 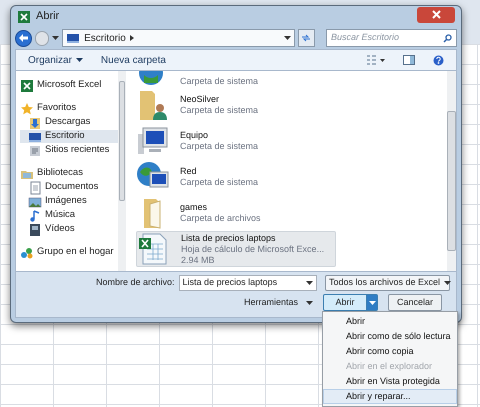 I want to click on menu-item: Abrir en Vista protegida, so click(x=390, y=381).